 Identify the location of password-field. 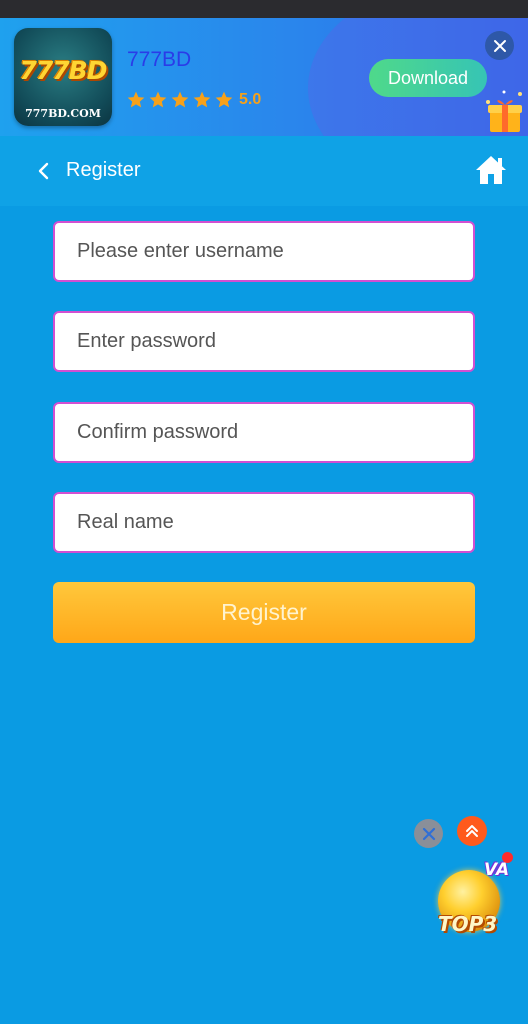
(264, 341).